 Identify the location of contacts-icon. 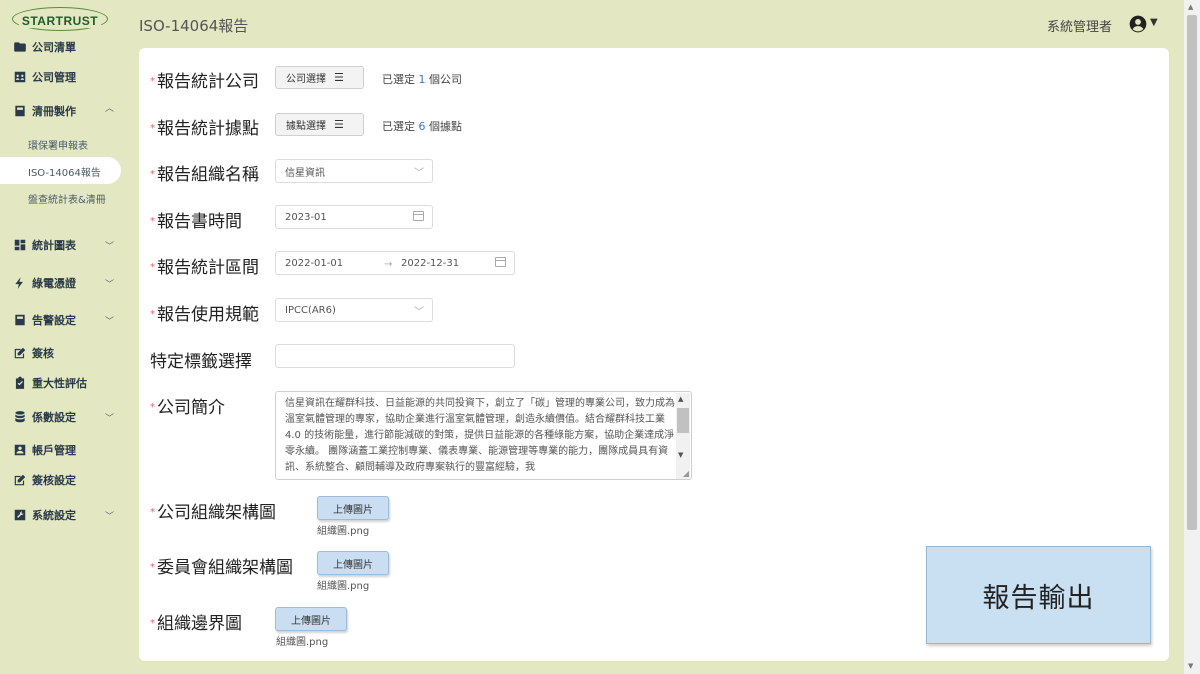
(19, 77).